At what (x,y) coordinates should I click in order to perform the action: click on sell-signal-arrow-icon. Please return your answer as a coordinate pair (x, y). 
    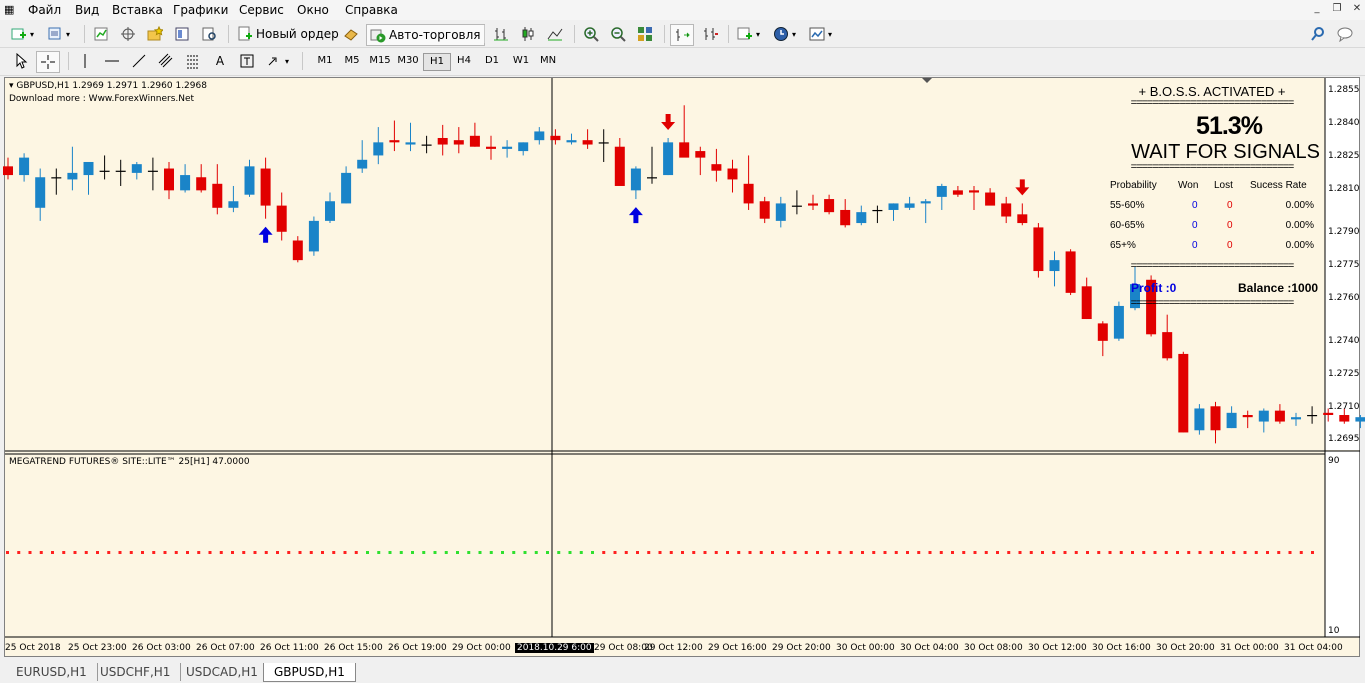
    Looking at the image, I should click on (668, 121).